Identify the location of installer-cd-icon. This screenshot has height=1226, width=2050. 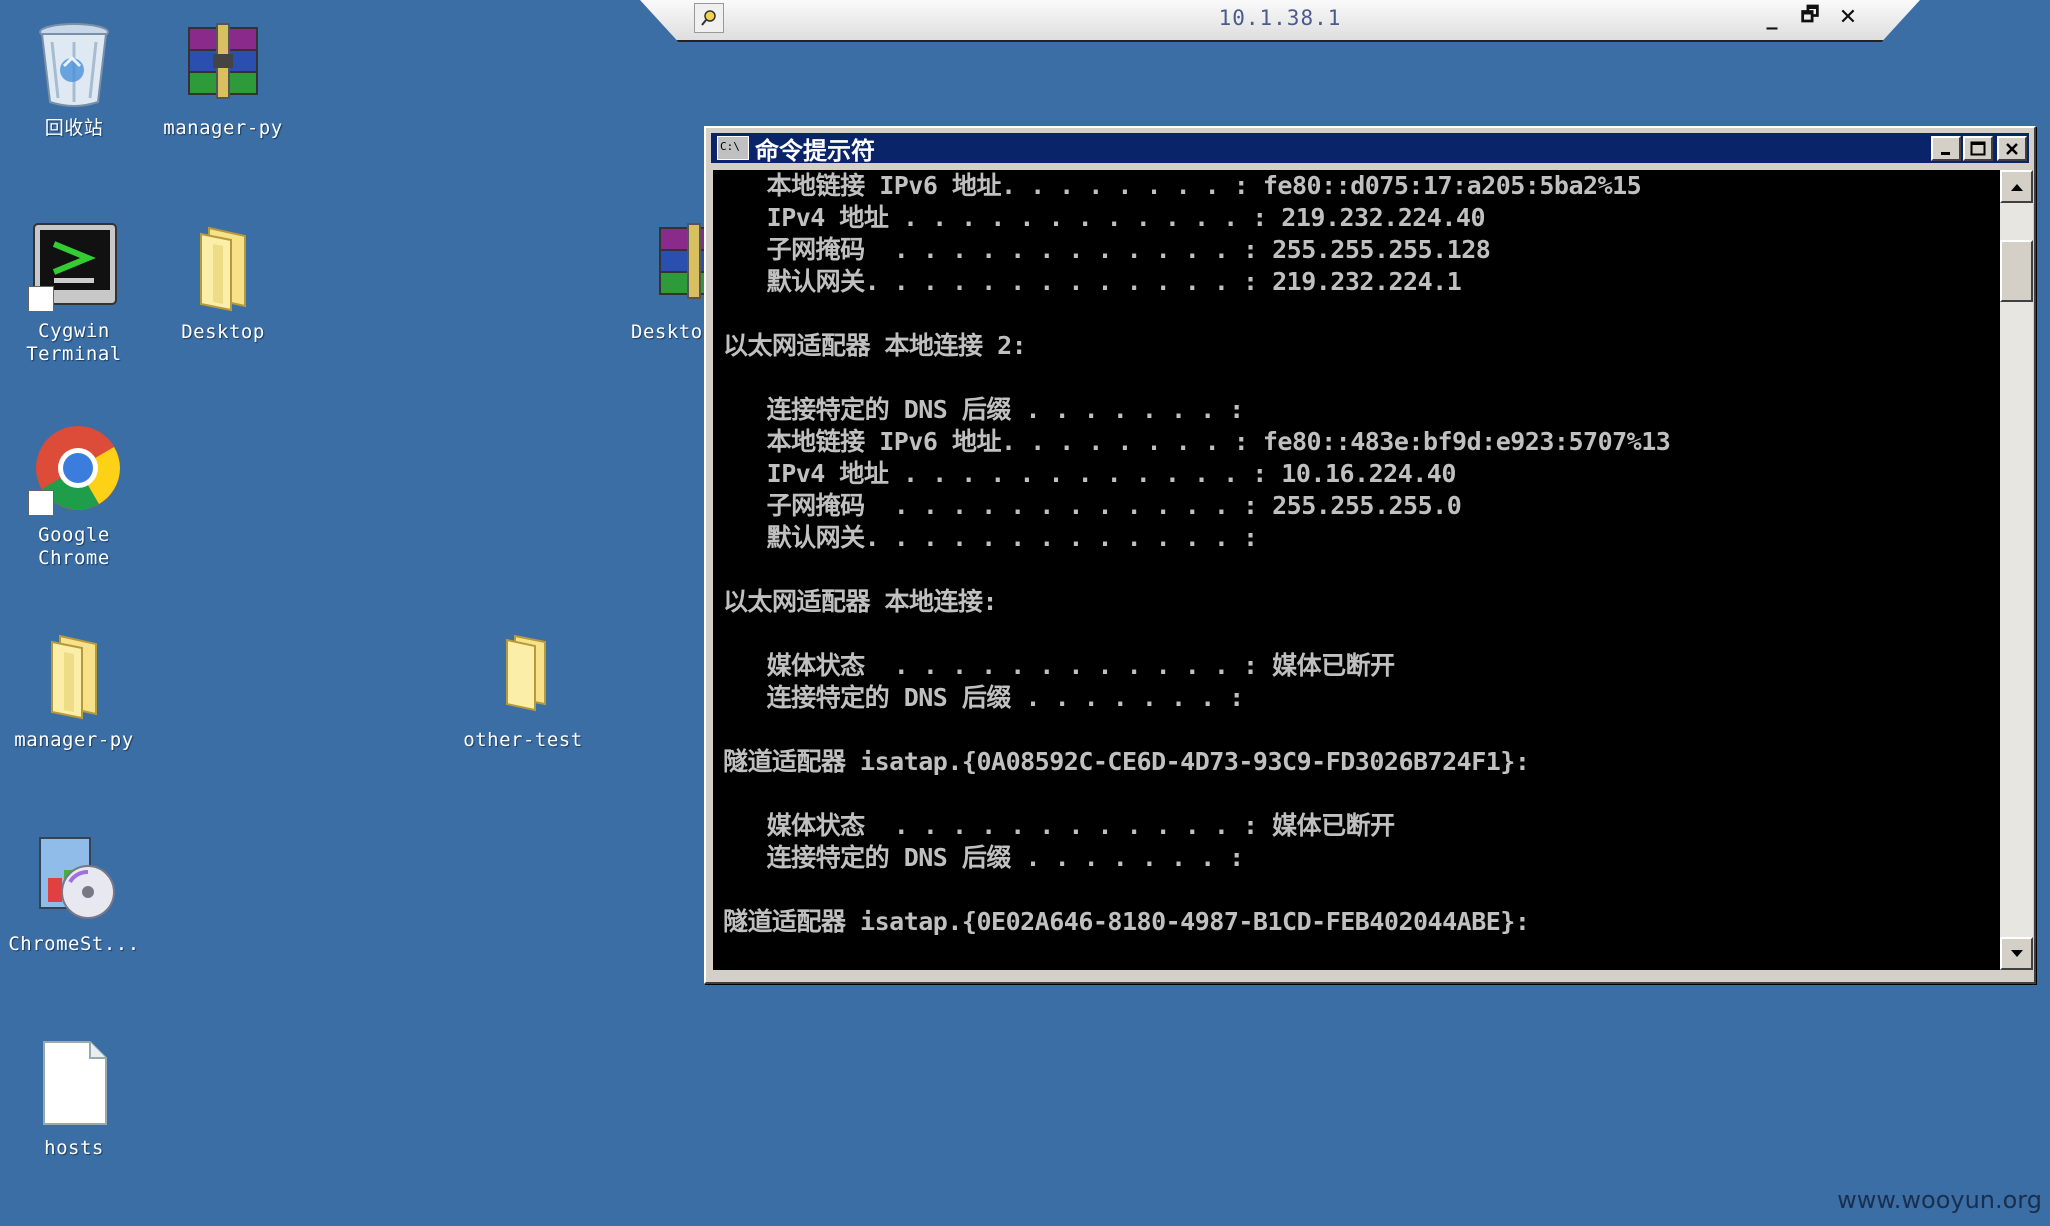
(74, 878).